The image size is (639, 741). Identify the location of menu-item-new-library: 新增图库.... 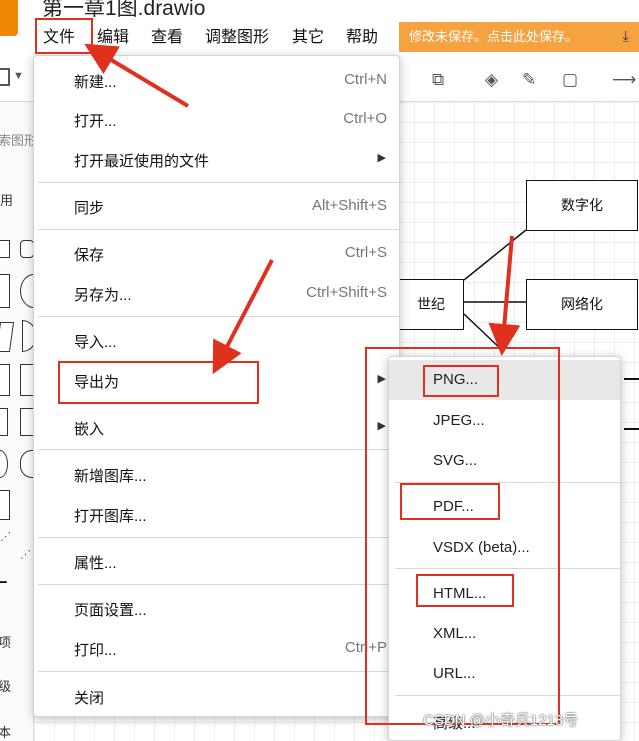
(216, 475).